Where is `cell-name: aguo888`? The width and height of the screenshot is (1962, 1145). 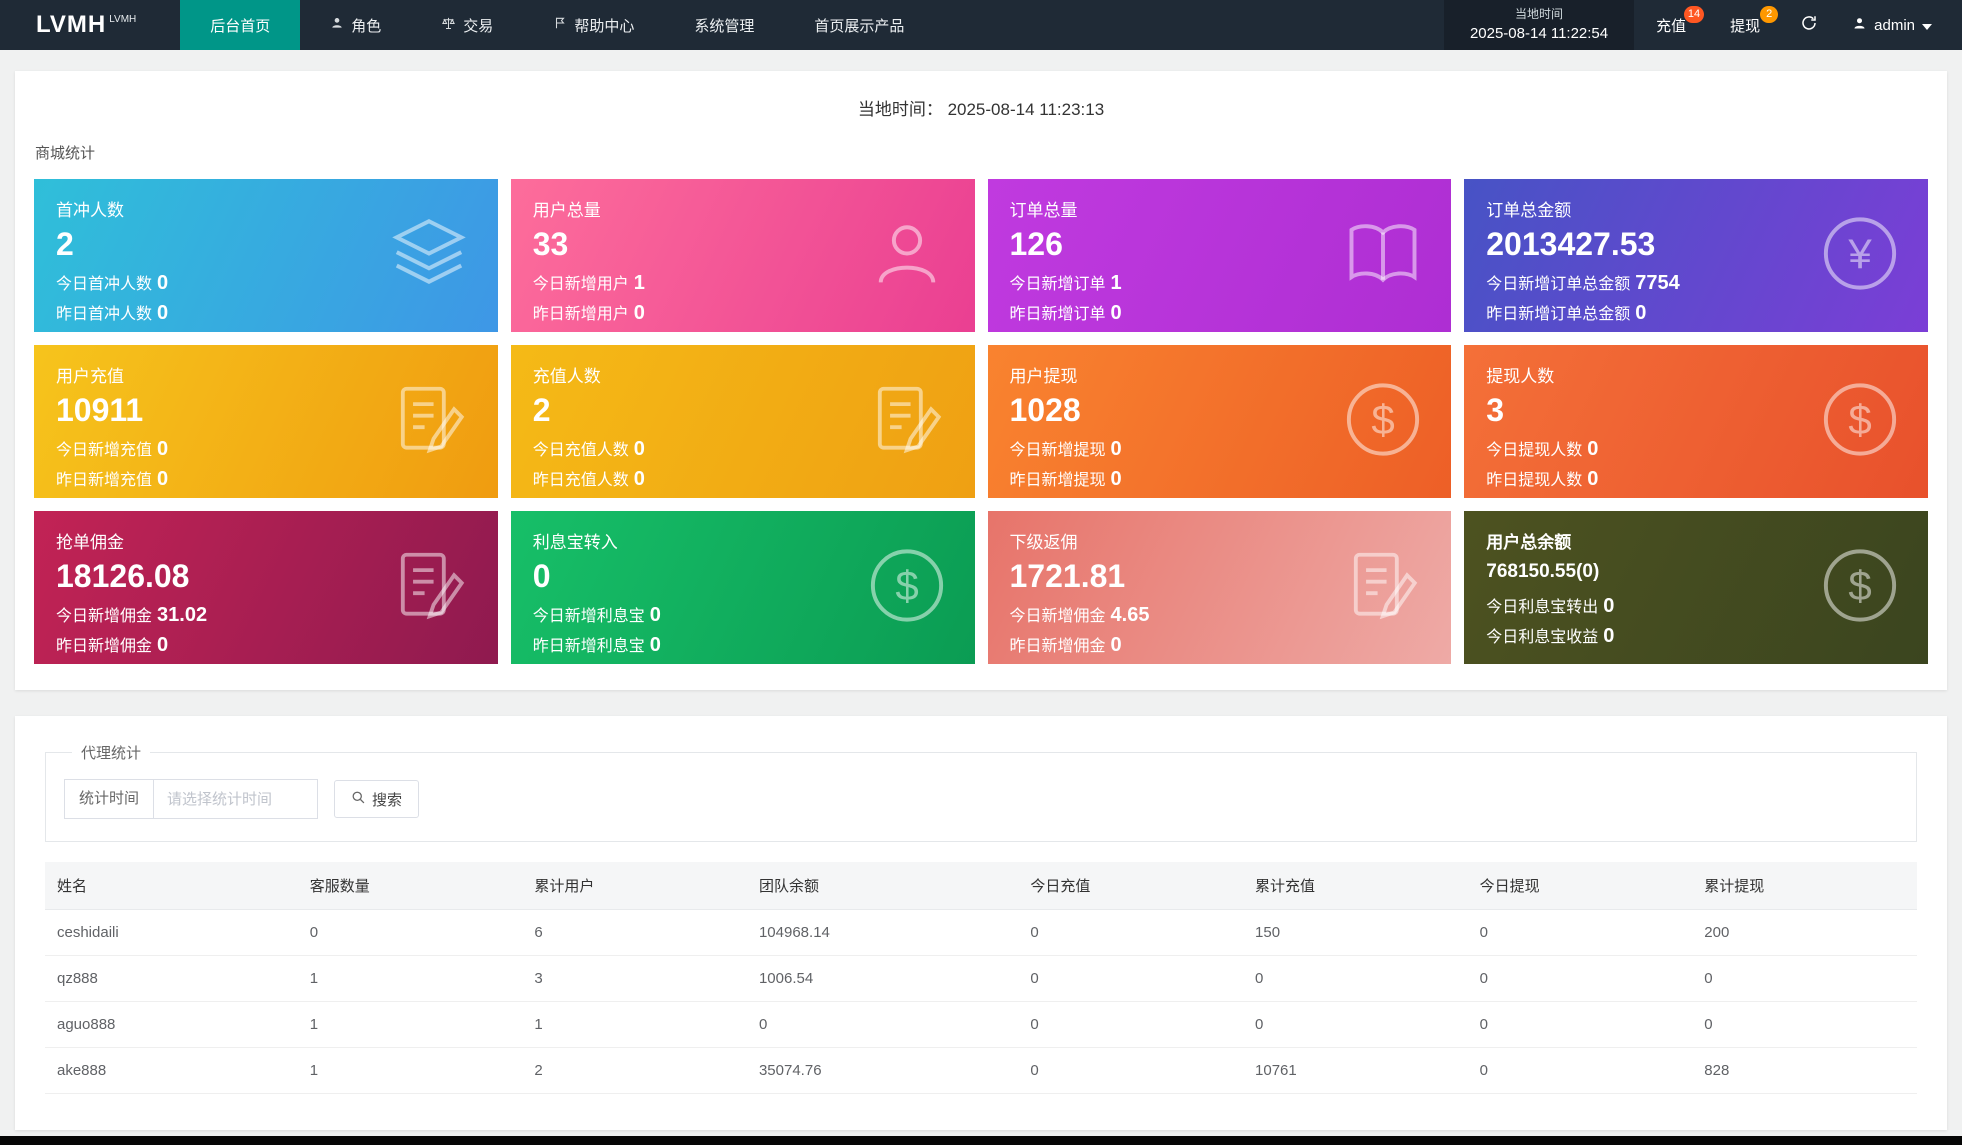 cell-name: aguo888 is located at coordinates (171, 1024).